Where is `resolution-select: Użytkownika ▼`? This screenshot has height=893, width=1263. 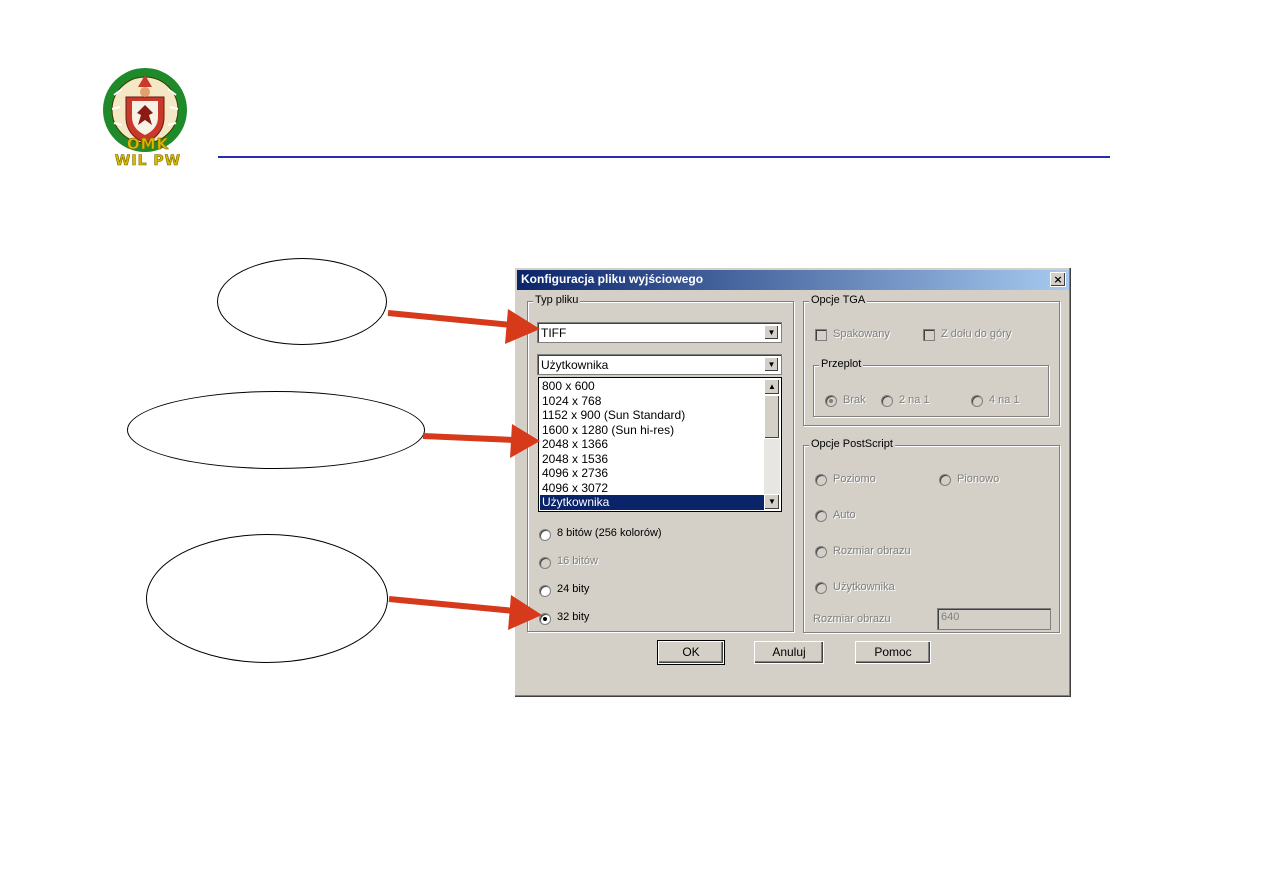
resolution-select: Użytkownika ▼ is located at coordinates (659, 364).